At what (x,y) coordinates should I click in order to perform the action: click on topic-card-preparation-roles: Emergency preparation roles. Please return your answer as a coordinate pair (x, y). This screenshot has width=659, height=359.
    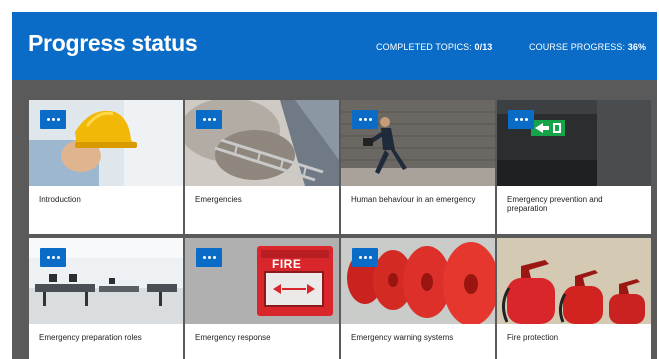
    Looking at the image, I should click on (106, 298).